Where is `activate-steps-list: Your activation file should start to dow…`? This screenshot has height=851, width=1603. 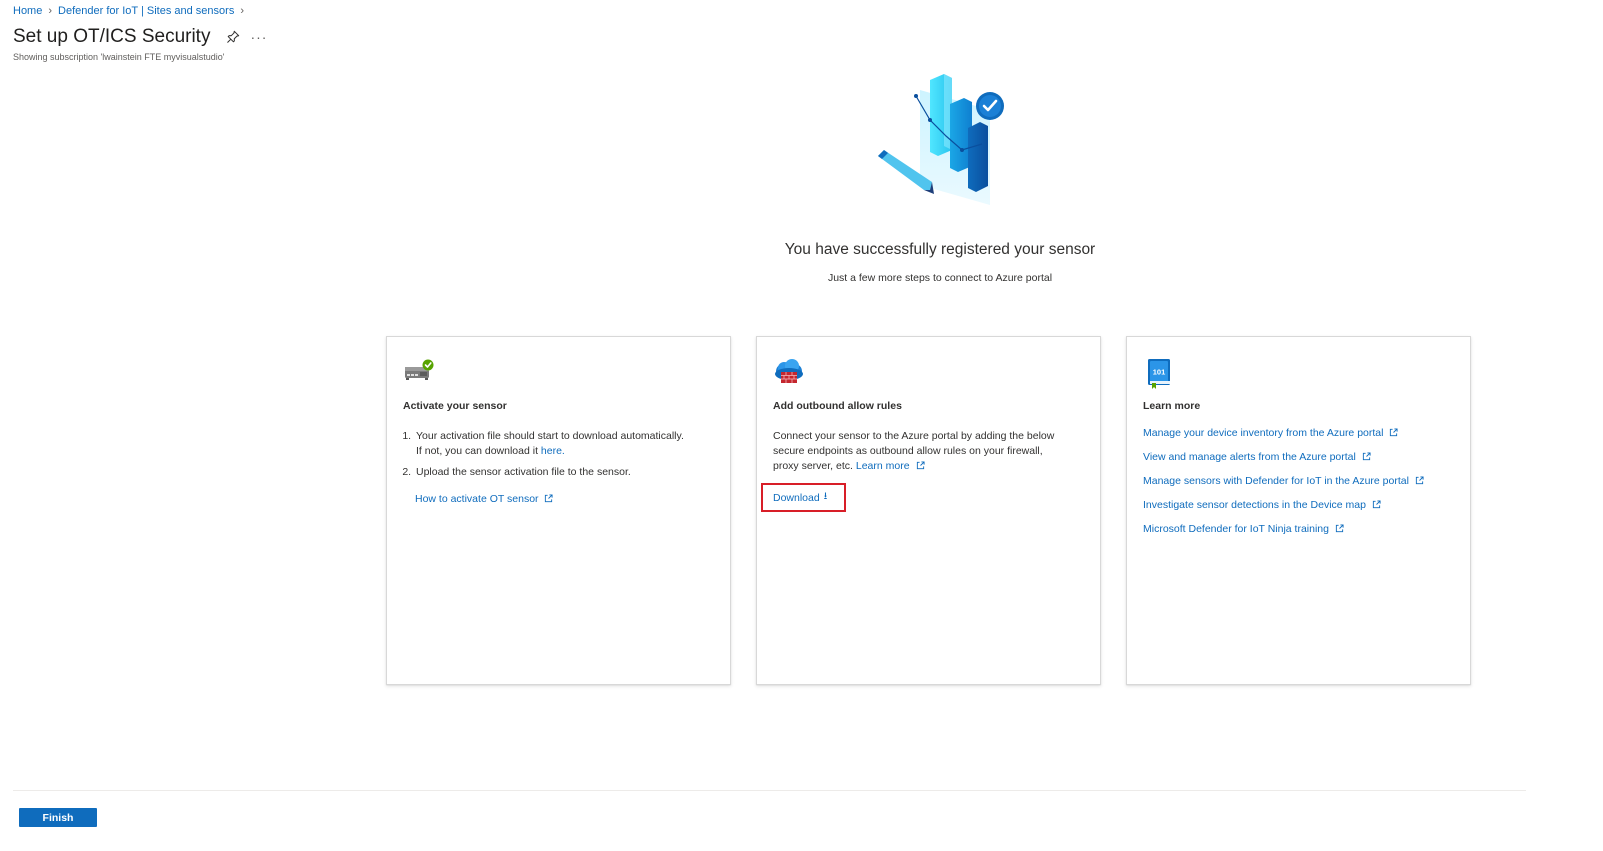 activate-steps-list: Your activation file should start to dow… is located at coordinates (546, 454).